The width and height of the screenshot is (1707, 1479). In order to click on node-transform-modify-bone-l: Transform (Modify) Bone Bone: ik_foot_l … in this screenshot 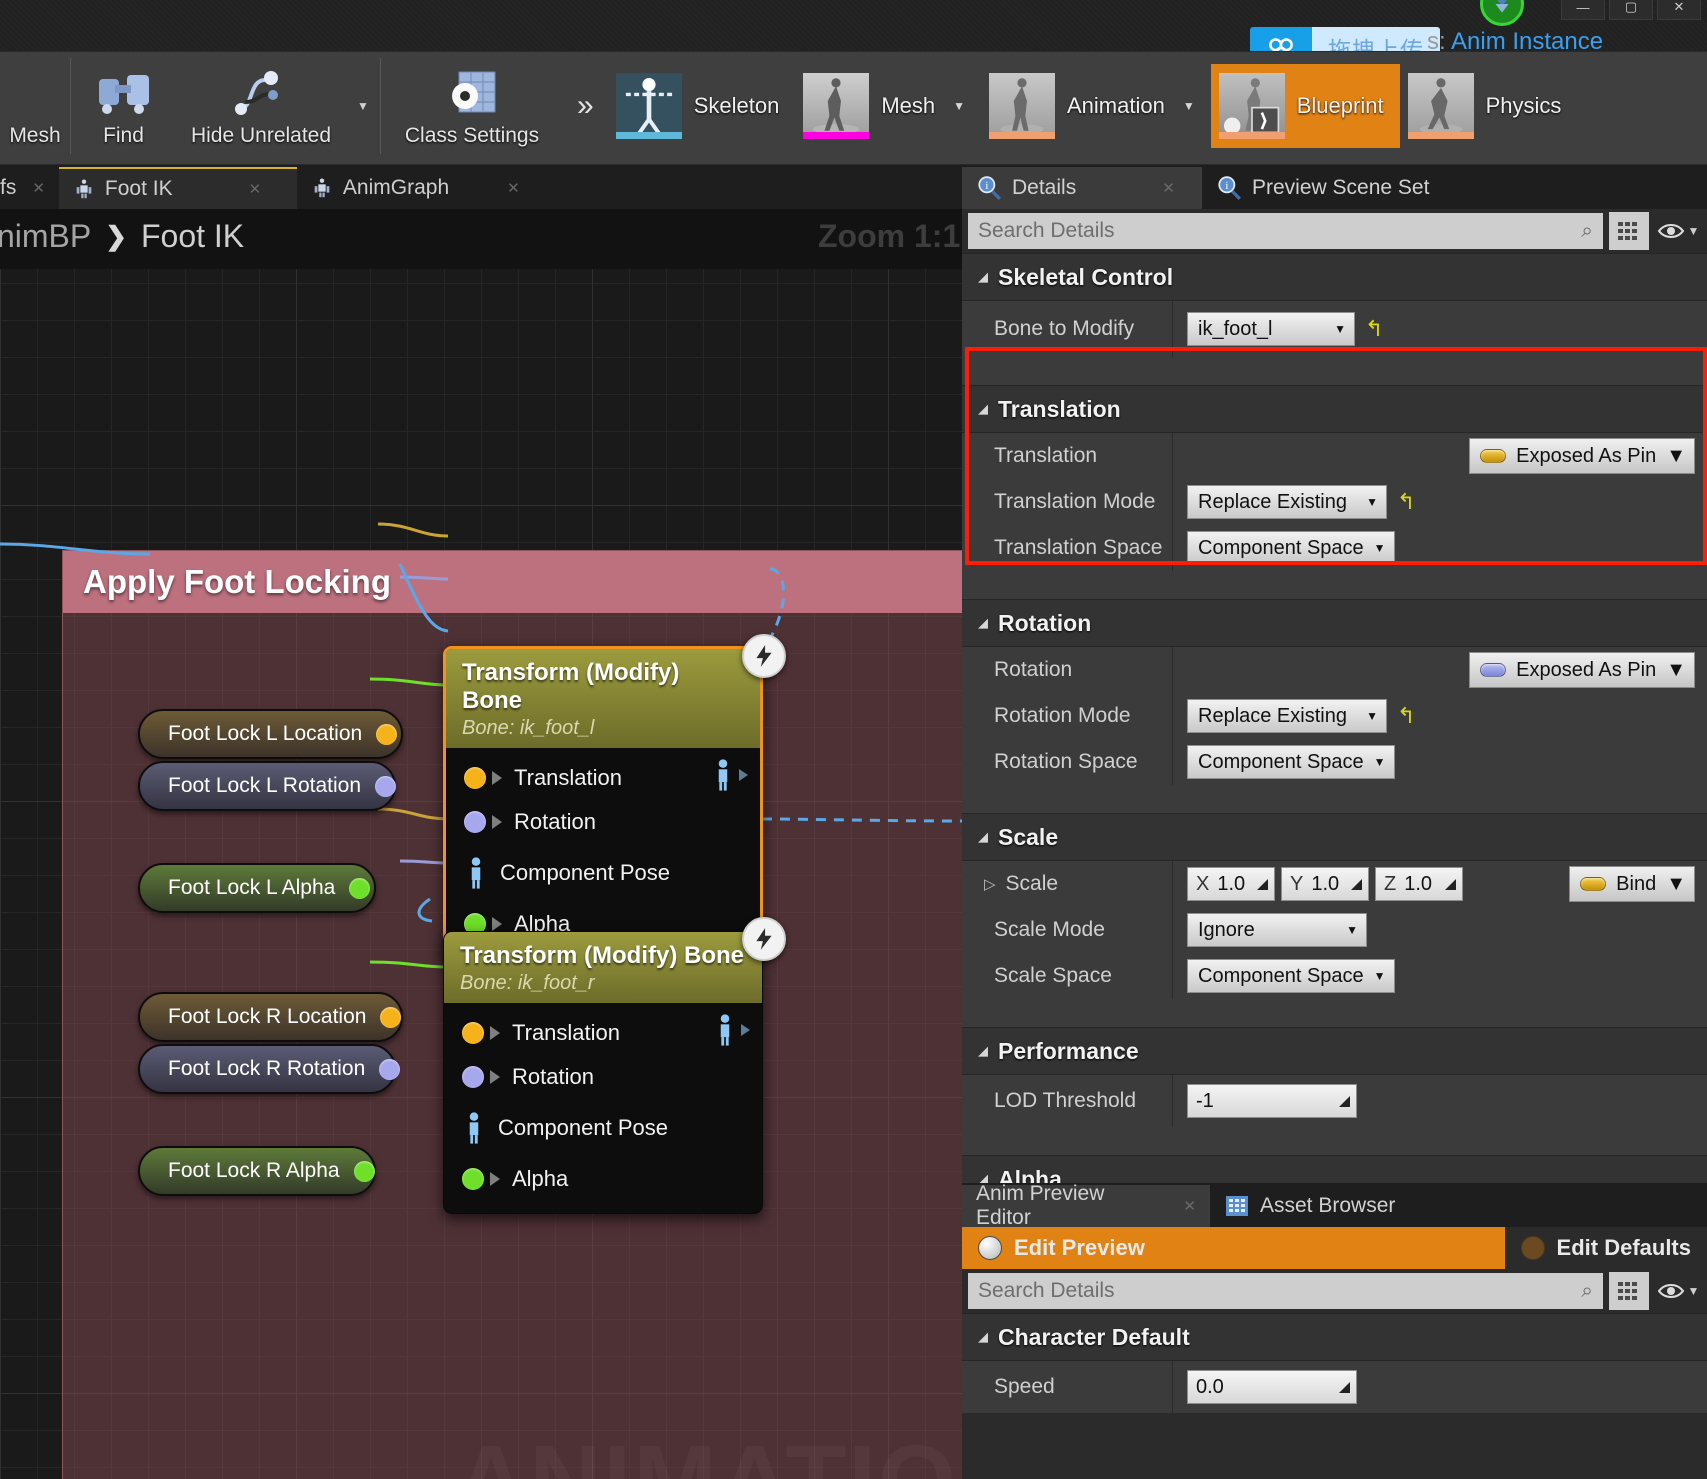, I will do `click(603, 803)`.